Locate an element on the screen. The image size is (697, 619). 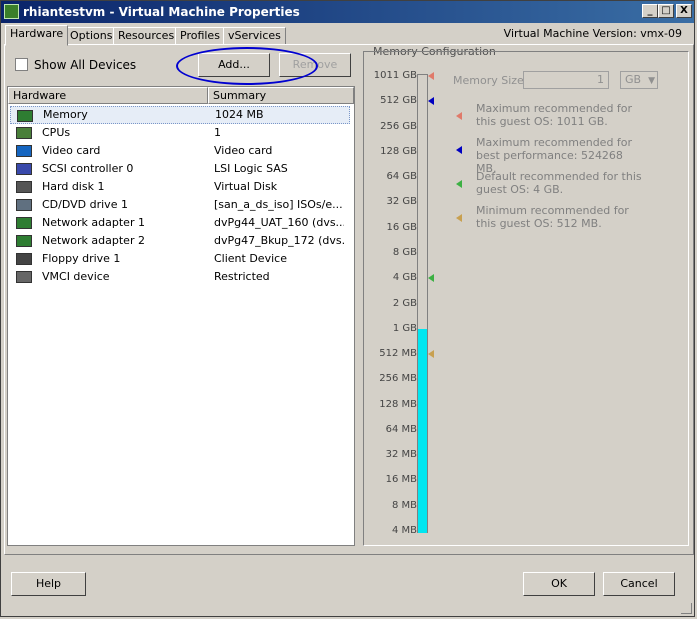
row-hardware-name: CD/DVD drive 1 is located at coordinates (85, 204).